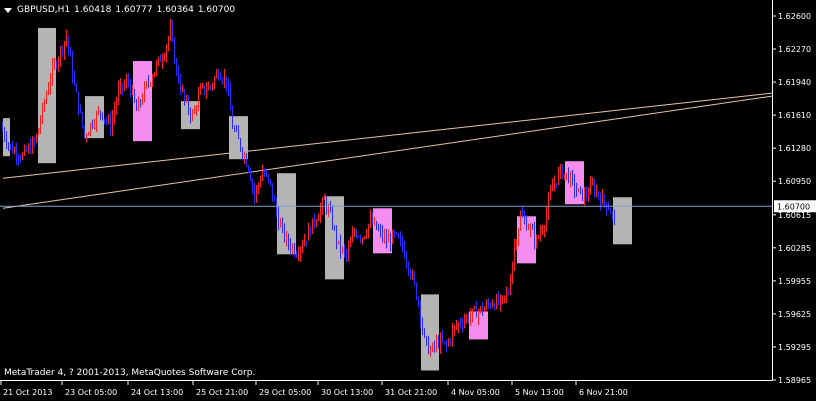 This screenshot has height=401, width=816. I want to click on time-tick-label-6: 30 Oct 13:00, so click(347, 392).